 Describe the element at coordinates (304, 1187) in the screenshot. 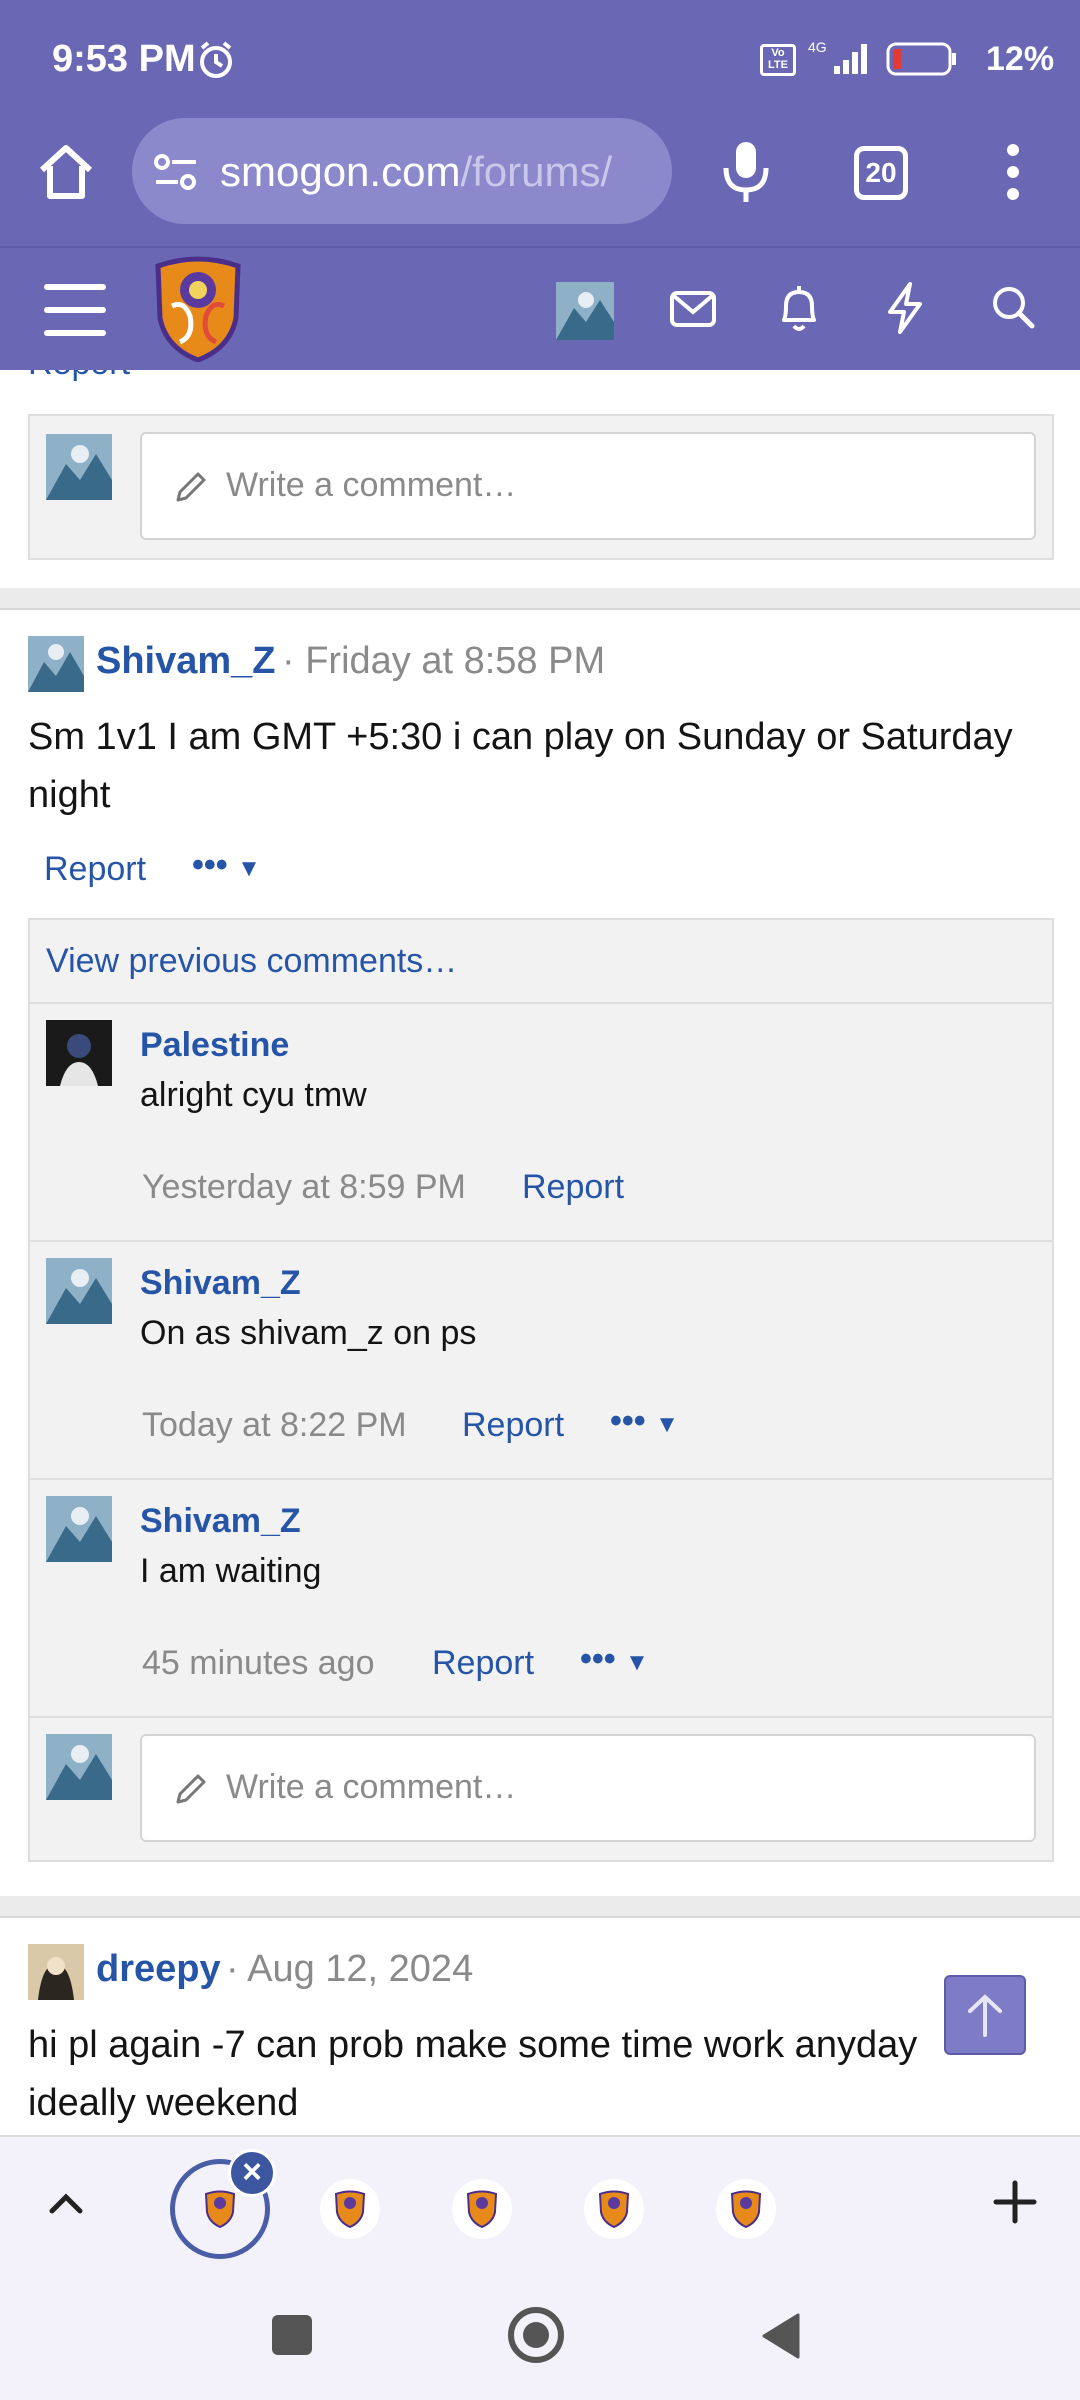

I see `comment-time: Yesterday at 8:59 PM` at that location.